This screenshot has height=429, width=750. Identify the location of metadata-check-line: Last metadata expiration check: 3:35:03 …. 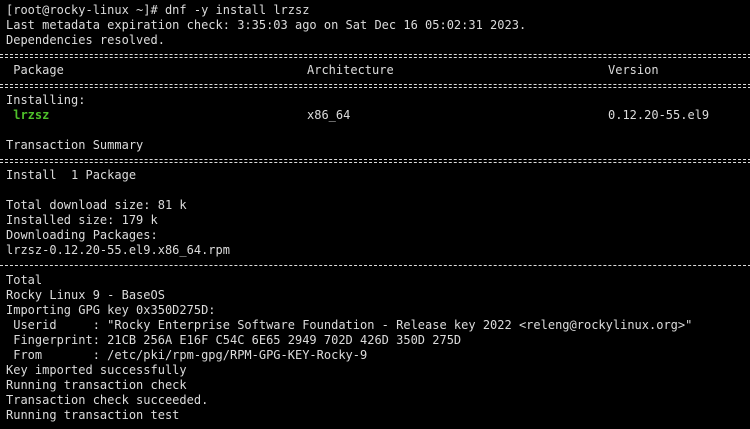
(266, 25).